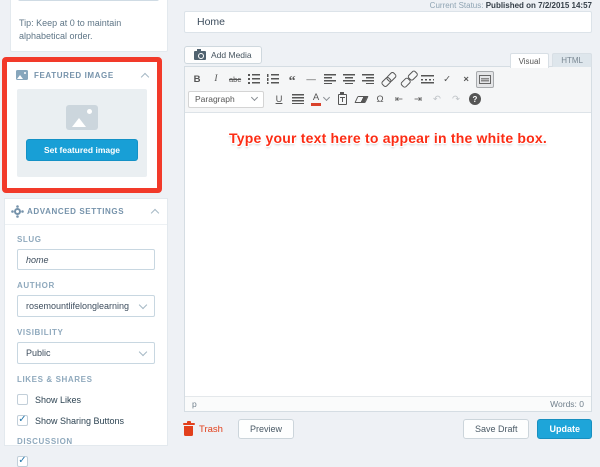 This screenshot has height=467, width=600. Describe the element at coordinates (529, 60) in the screenshot. I see `tab-visual: Visual` at that location.